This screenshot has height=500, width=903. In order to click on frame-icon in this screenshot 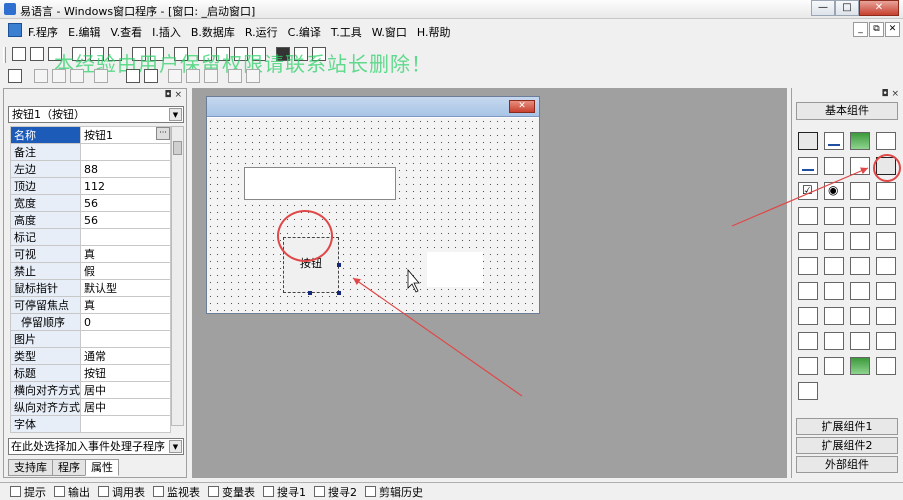, I will do `click(886, 241)`.